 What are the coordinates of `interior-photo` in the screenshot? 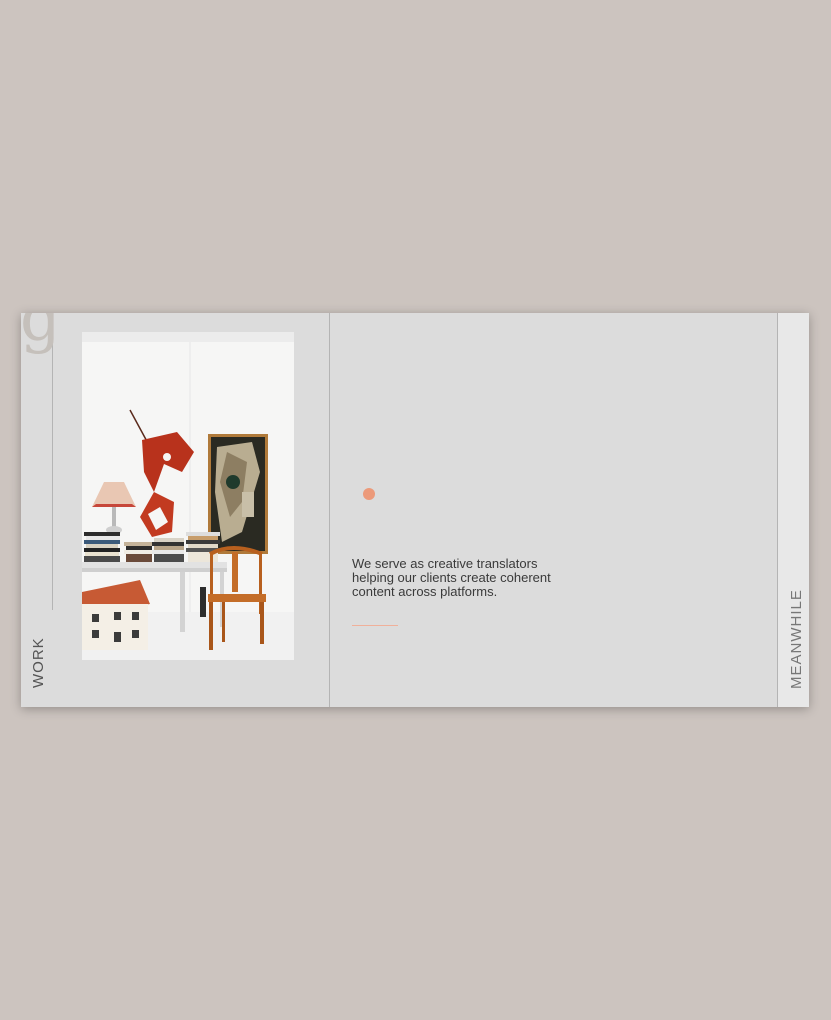 It's located at (188, 496).